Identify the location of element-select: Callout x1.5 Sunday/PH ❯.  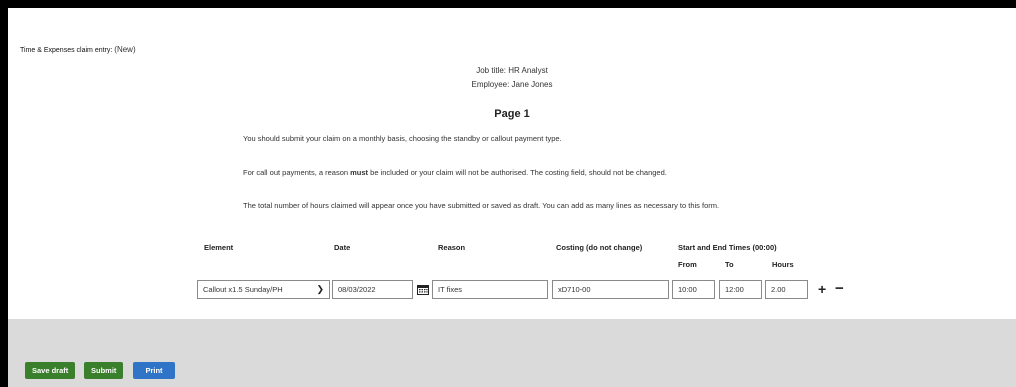
(263, 289).